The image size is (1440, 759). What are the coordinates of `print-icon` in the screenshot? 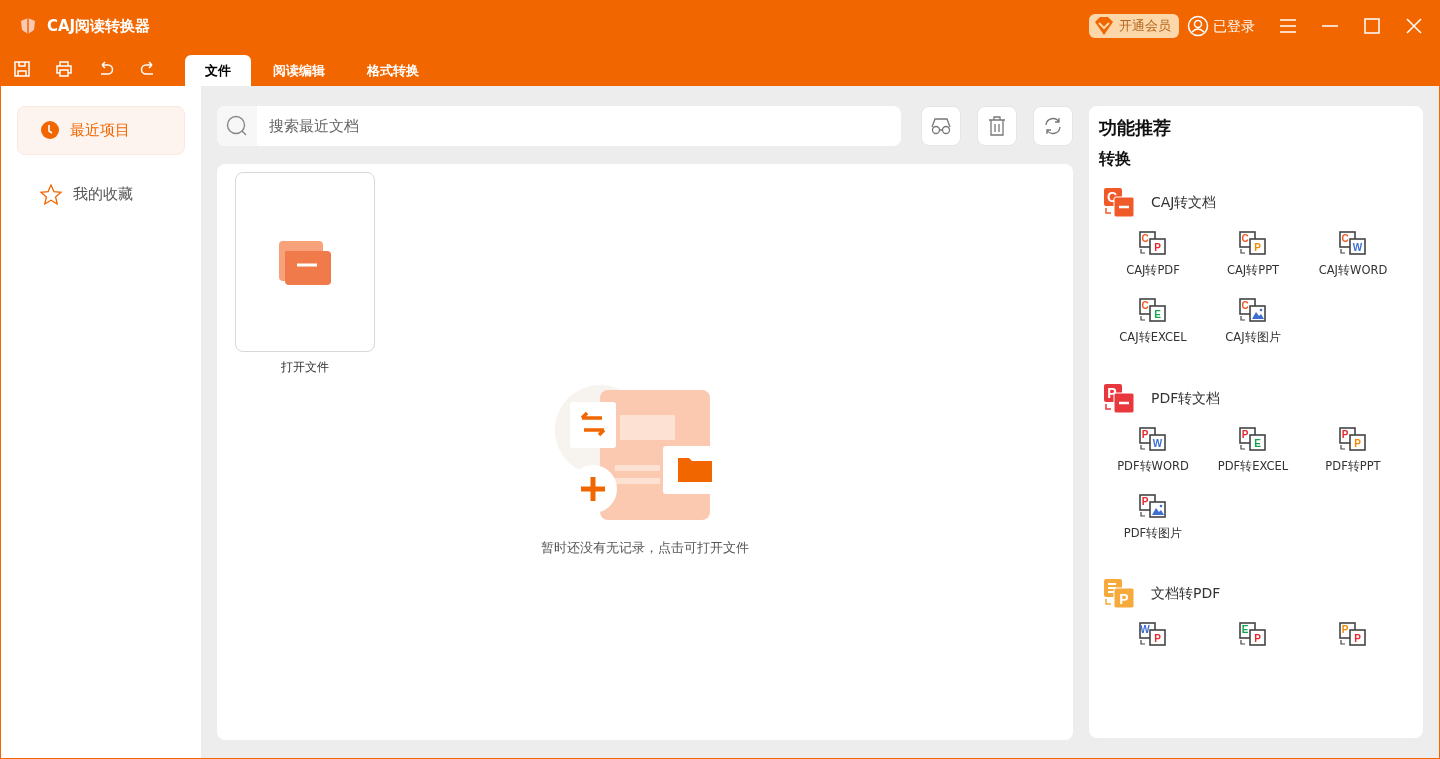 It's located at (64, 69).